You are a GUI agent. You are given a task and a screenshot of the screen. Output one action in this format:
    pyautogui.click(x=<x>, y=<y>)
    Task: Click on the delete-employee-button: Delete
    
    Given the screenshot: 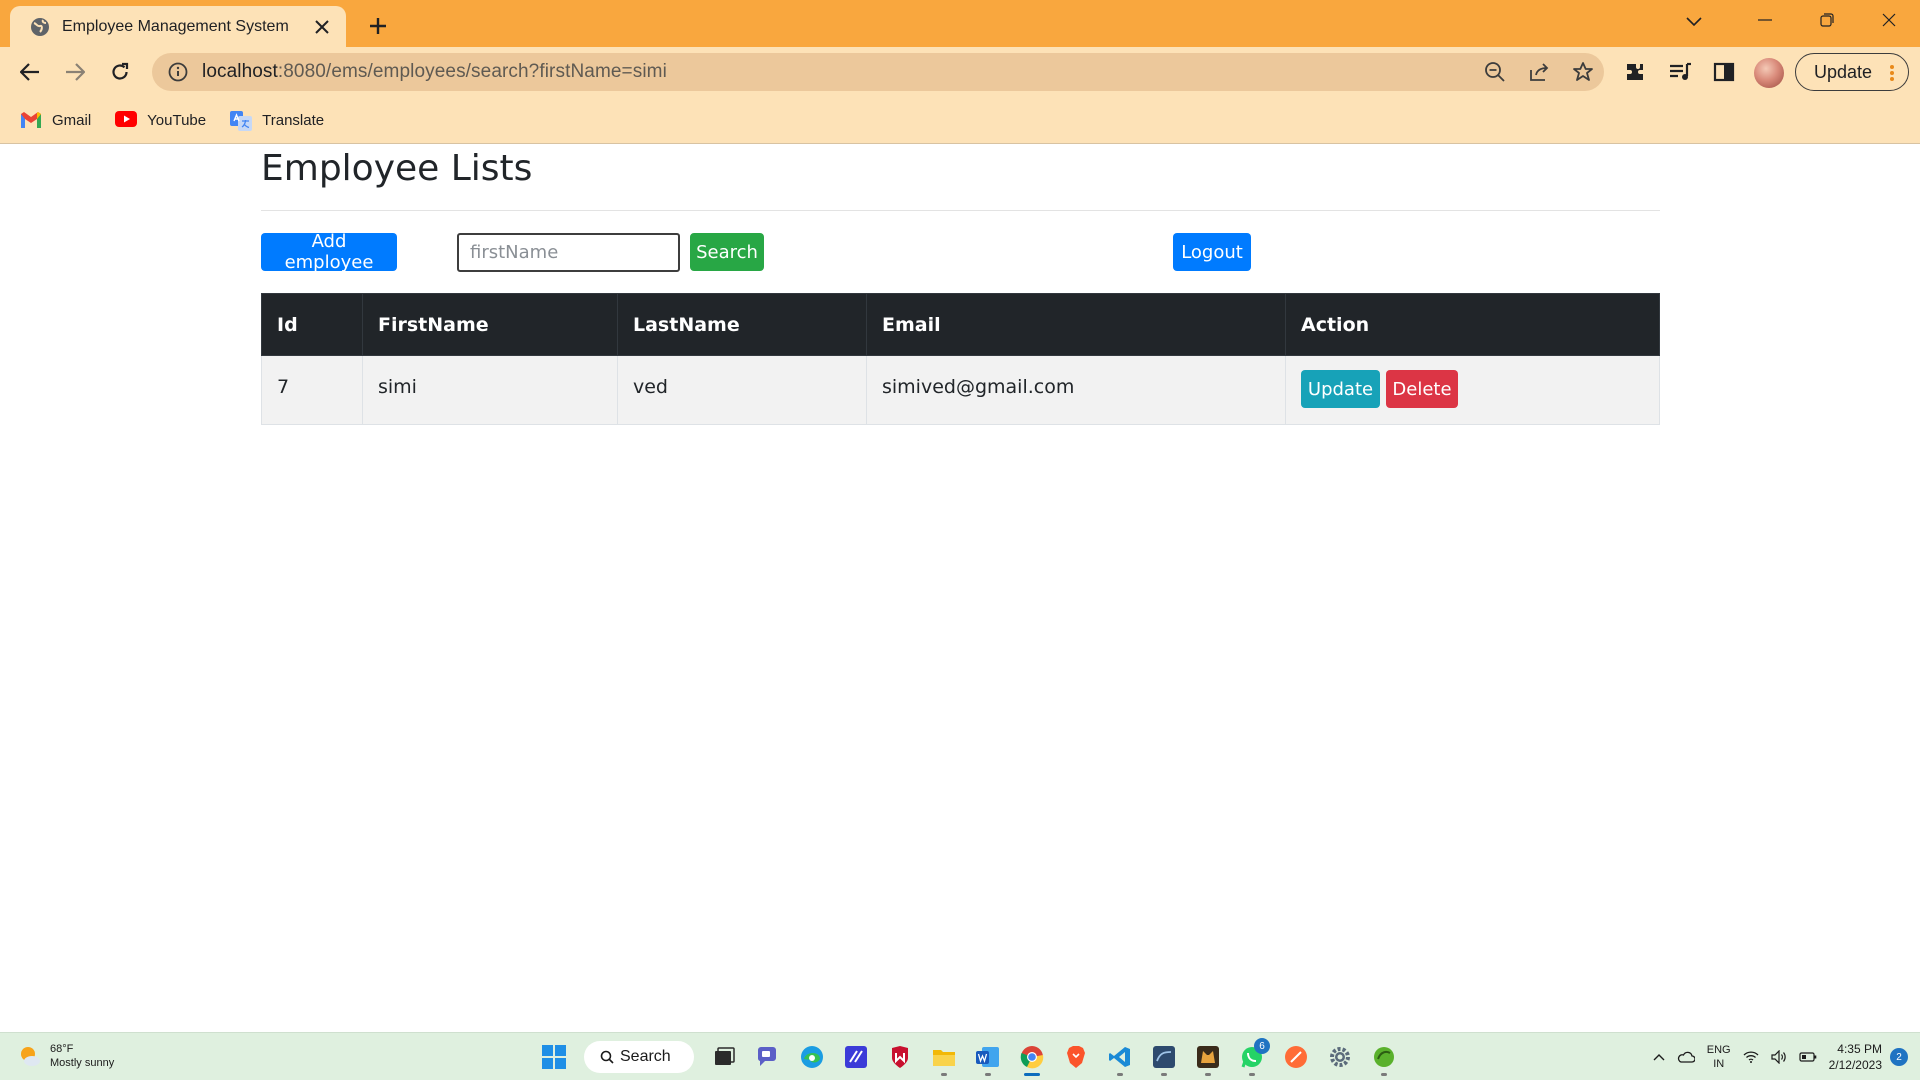 What is the action you would take?
    pyautogui.click(x=1422, y=389)
    